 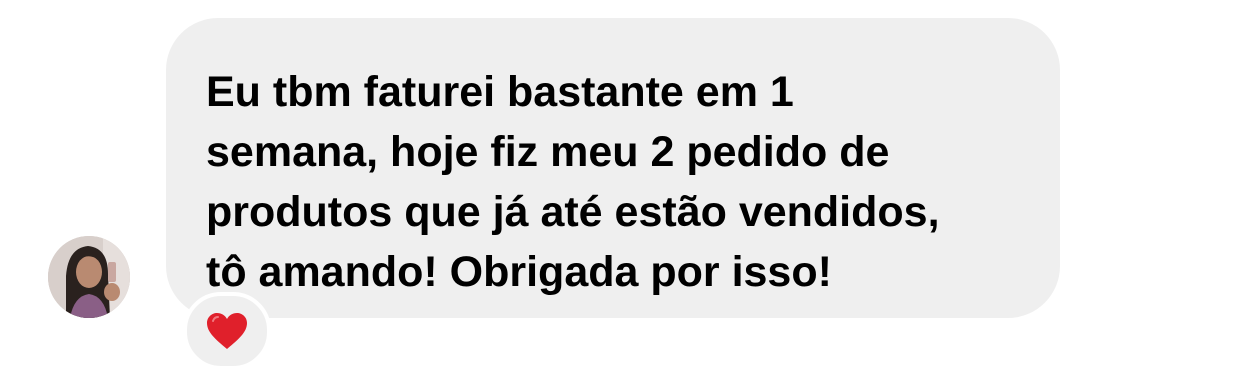 I want to click on message-line: Eu tbm faturei bastante em 1, so click(x=500, y=92).